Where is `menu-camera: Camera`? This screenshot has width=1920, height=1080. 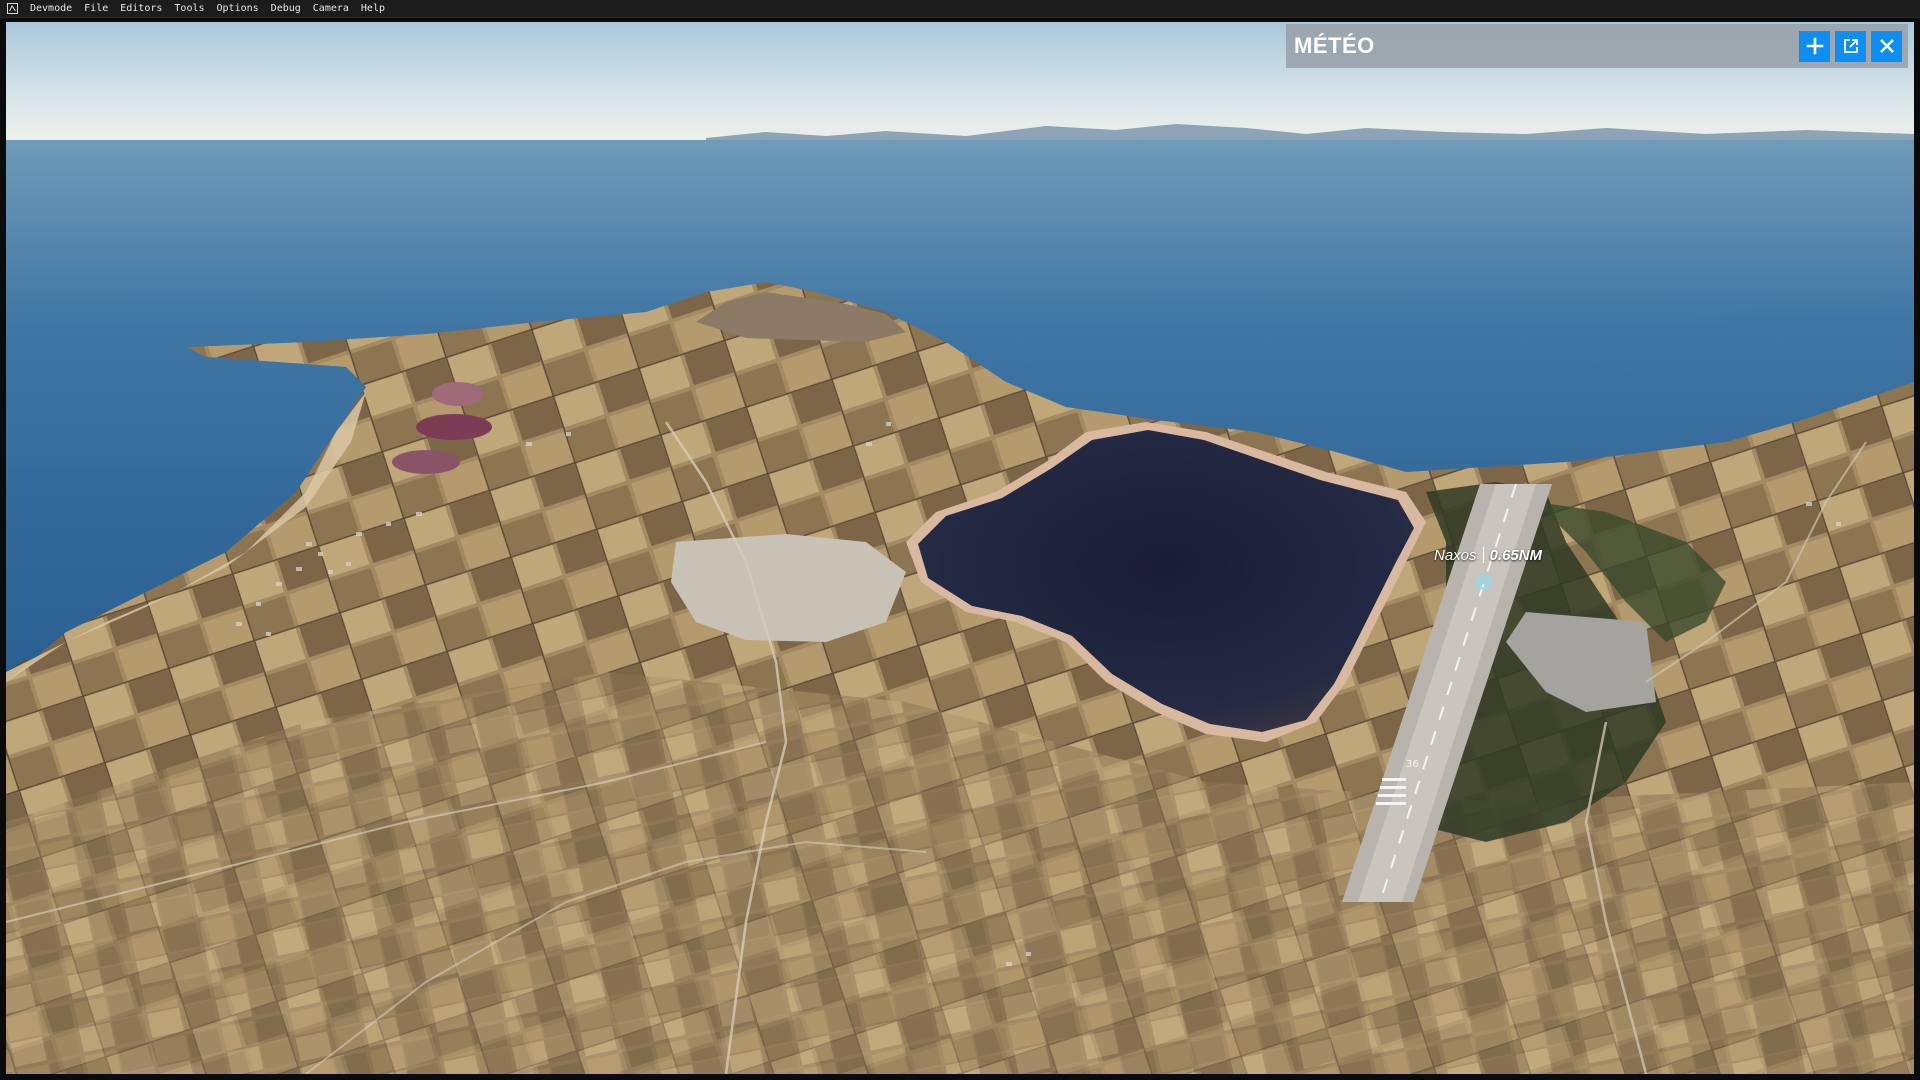 menu-camera: Camera is located at coordinates (331, 8).